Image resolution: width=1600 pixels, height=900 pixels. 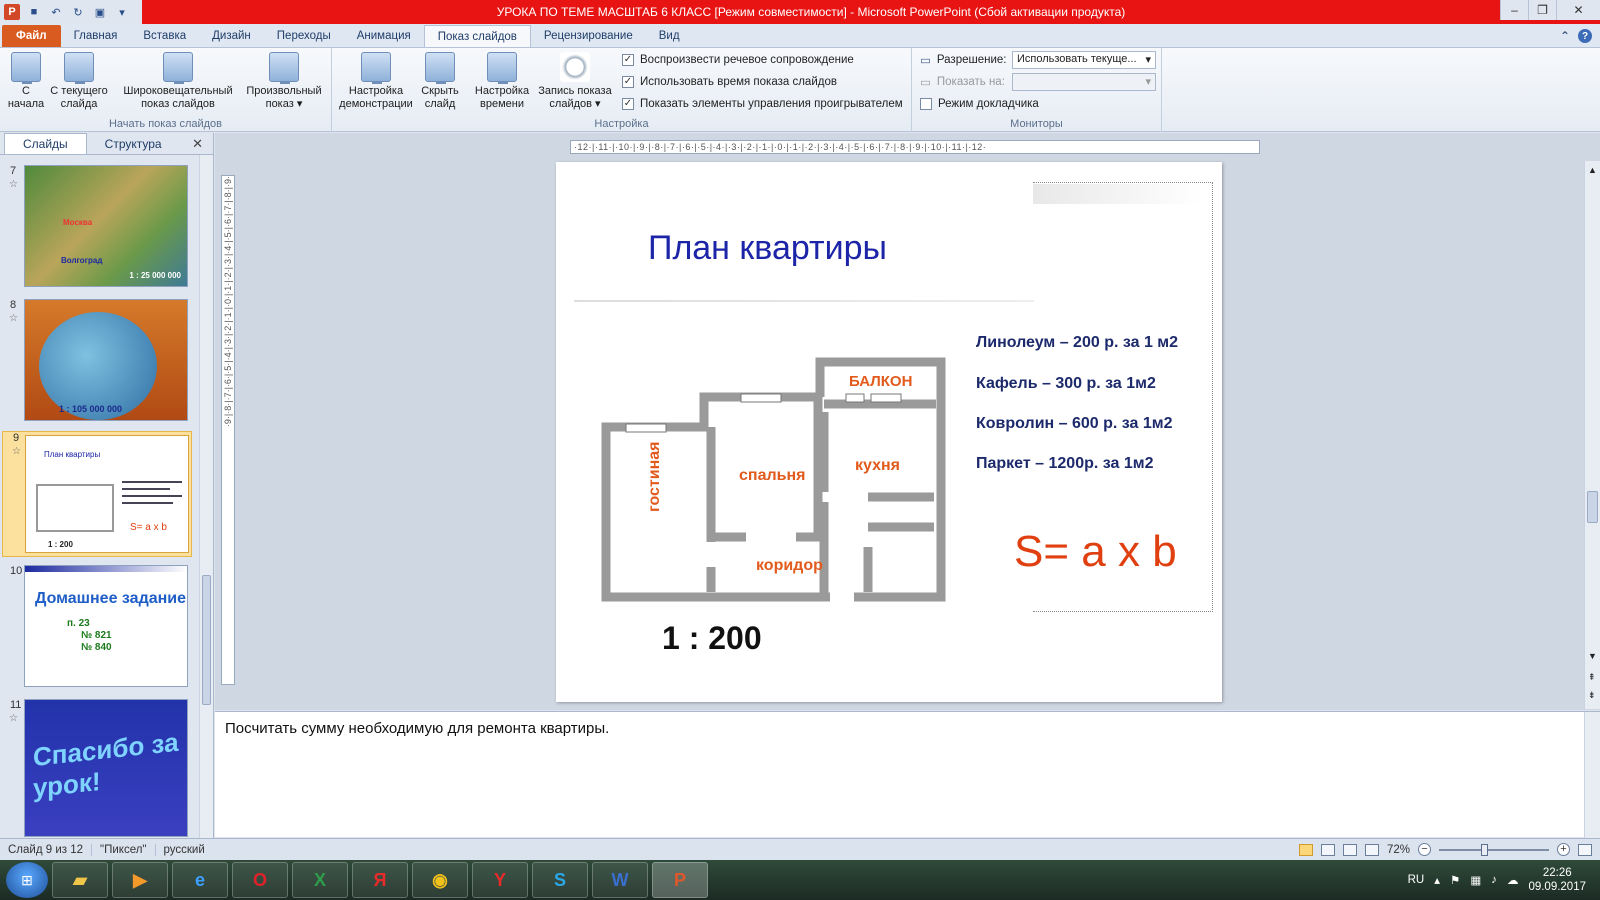 I want to click on tab-slideshow: Показ слайдов, so click(x=477, y=36).